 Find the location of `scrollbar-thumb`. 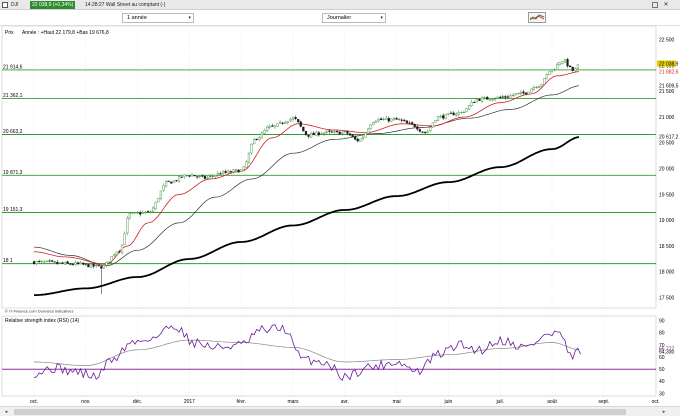

scrollbar-thumb is located at coordinates (320, 412).